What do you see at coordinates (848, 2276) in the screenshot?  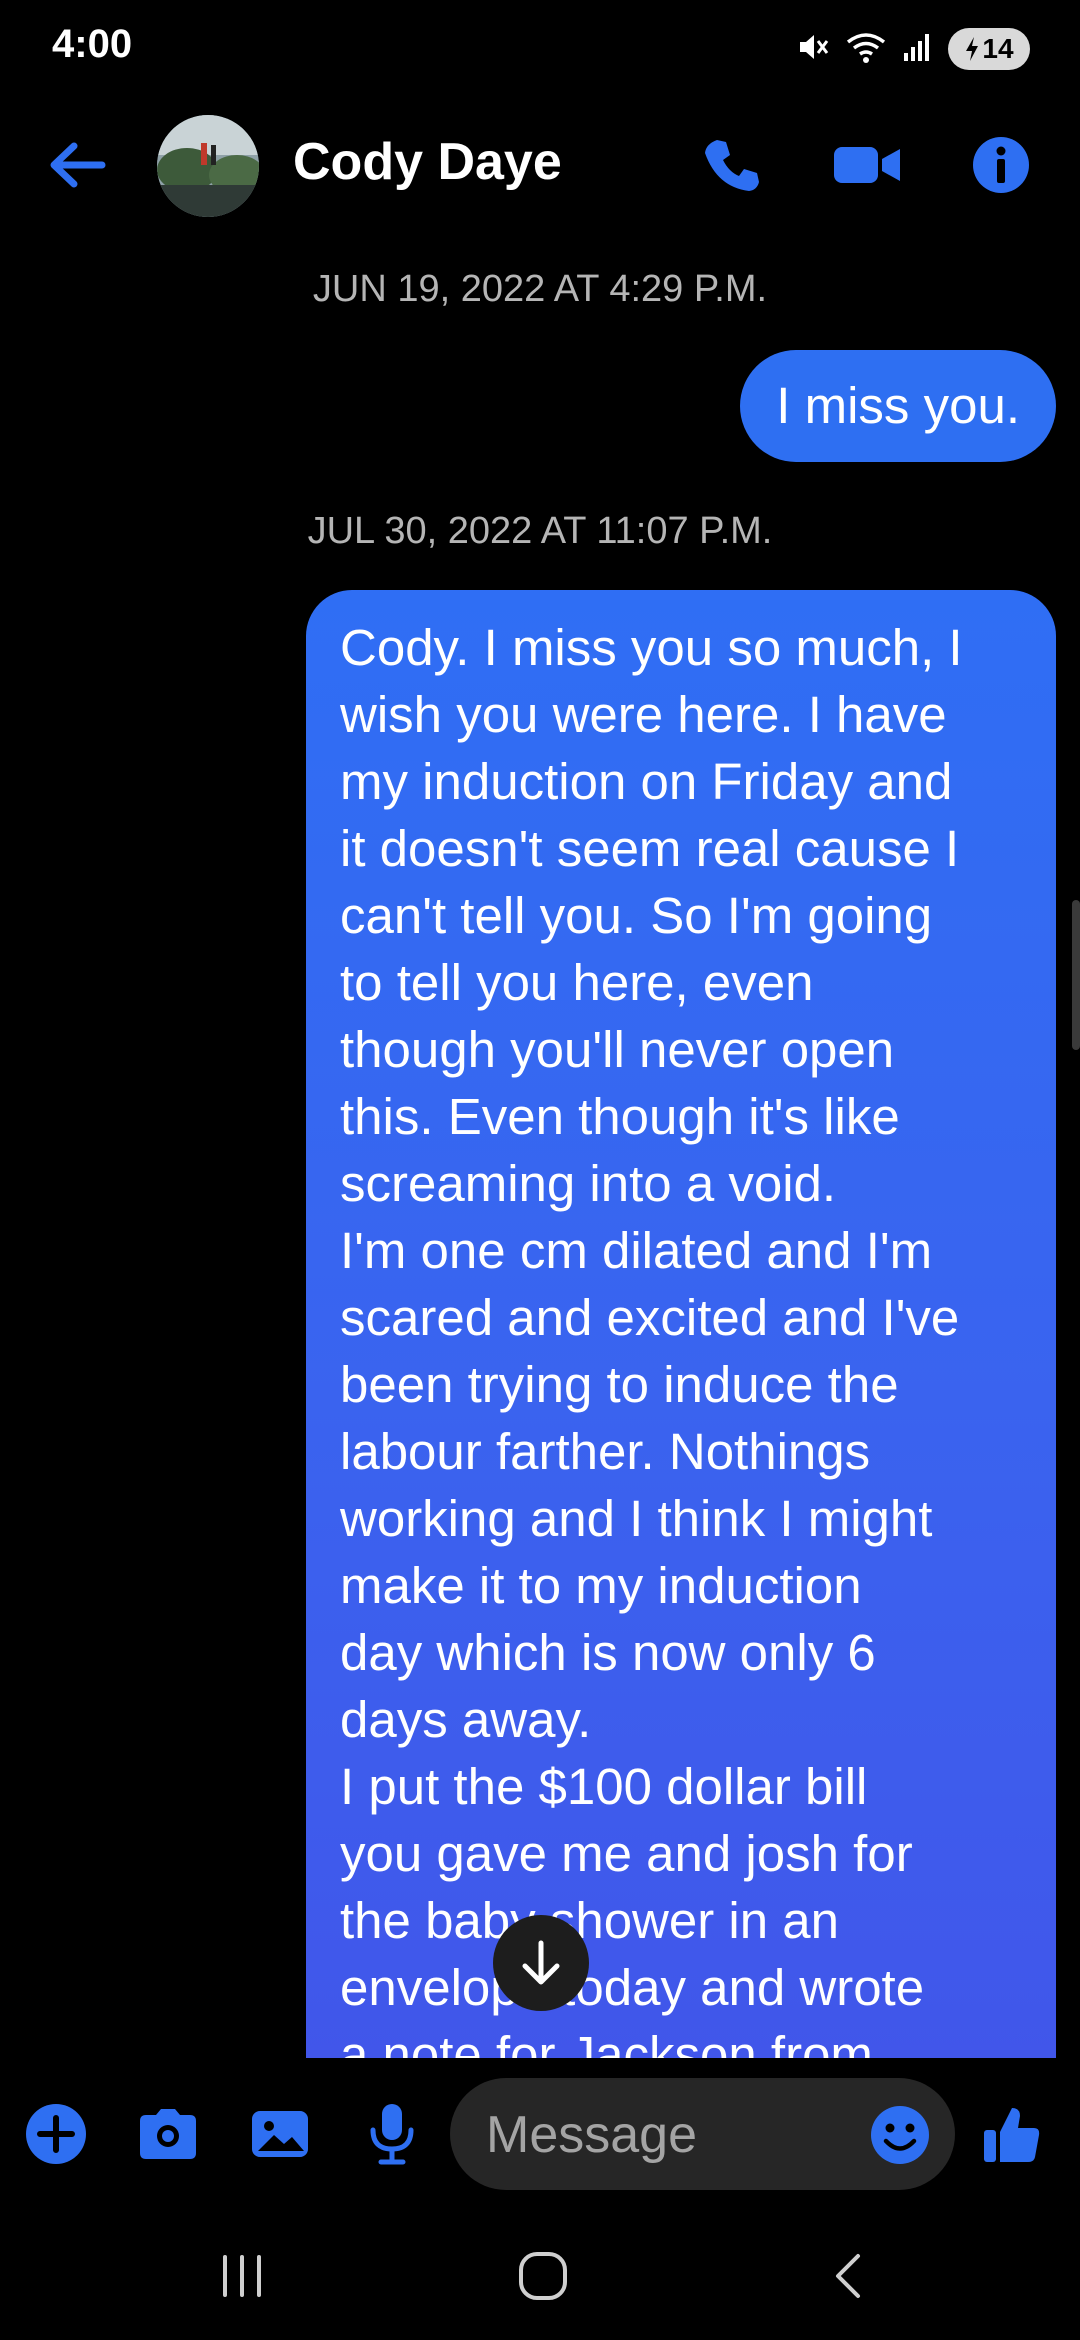 I see `back-icon` at bounding box center [848, 2276].